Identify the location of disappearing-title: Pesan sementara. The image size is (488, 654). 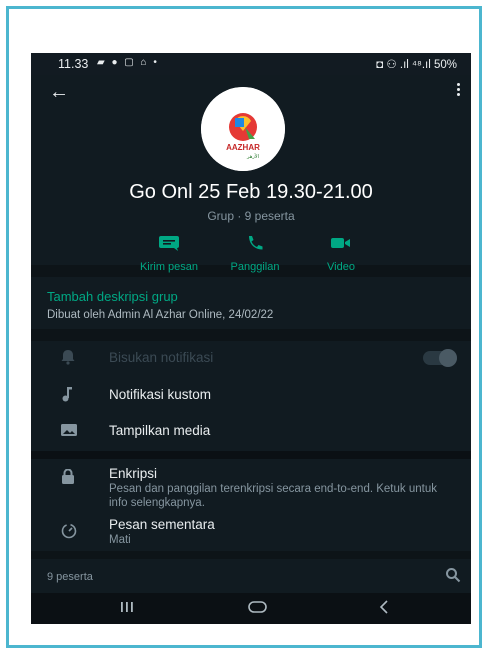
(162, 524).